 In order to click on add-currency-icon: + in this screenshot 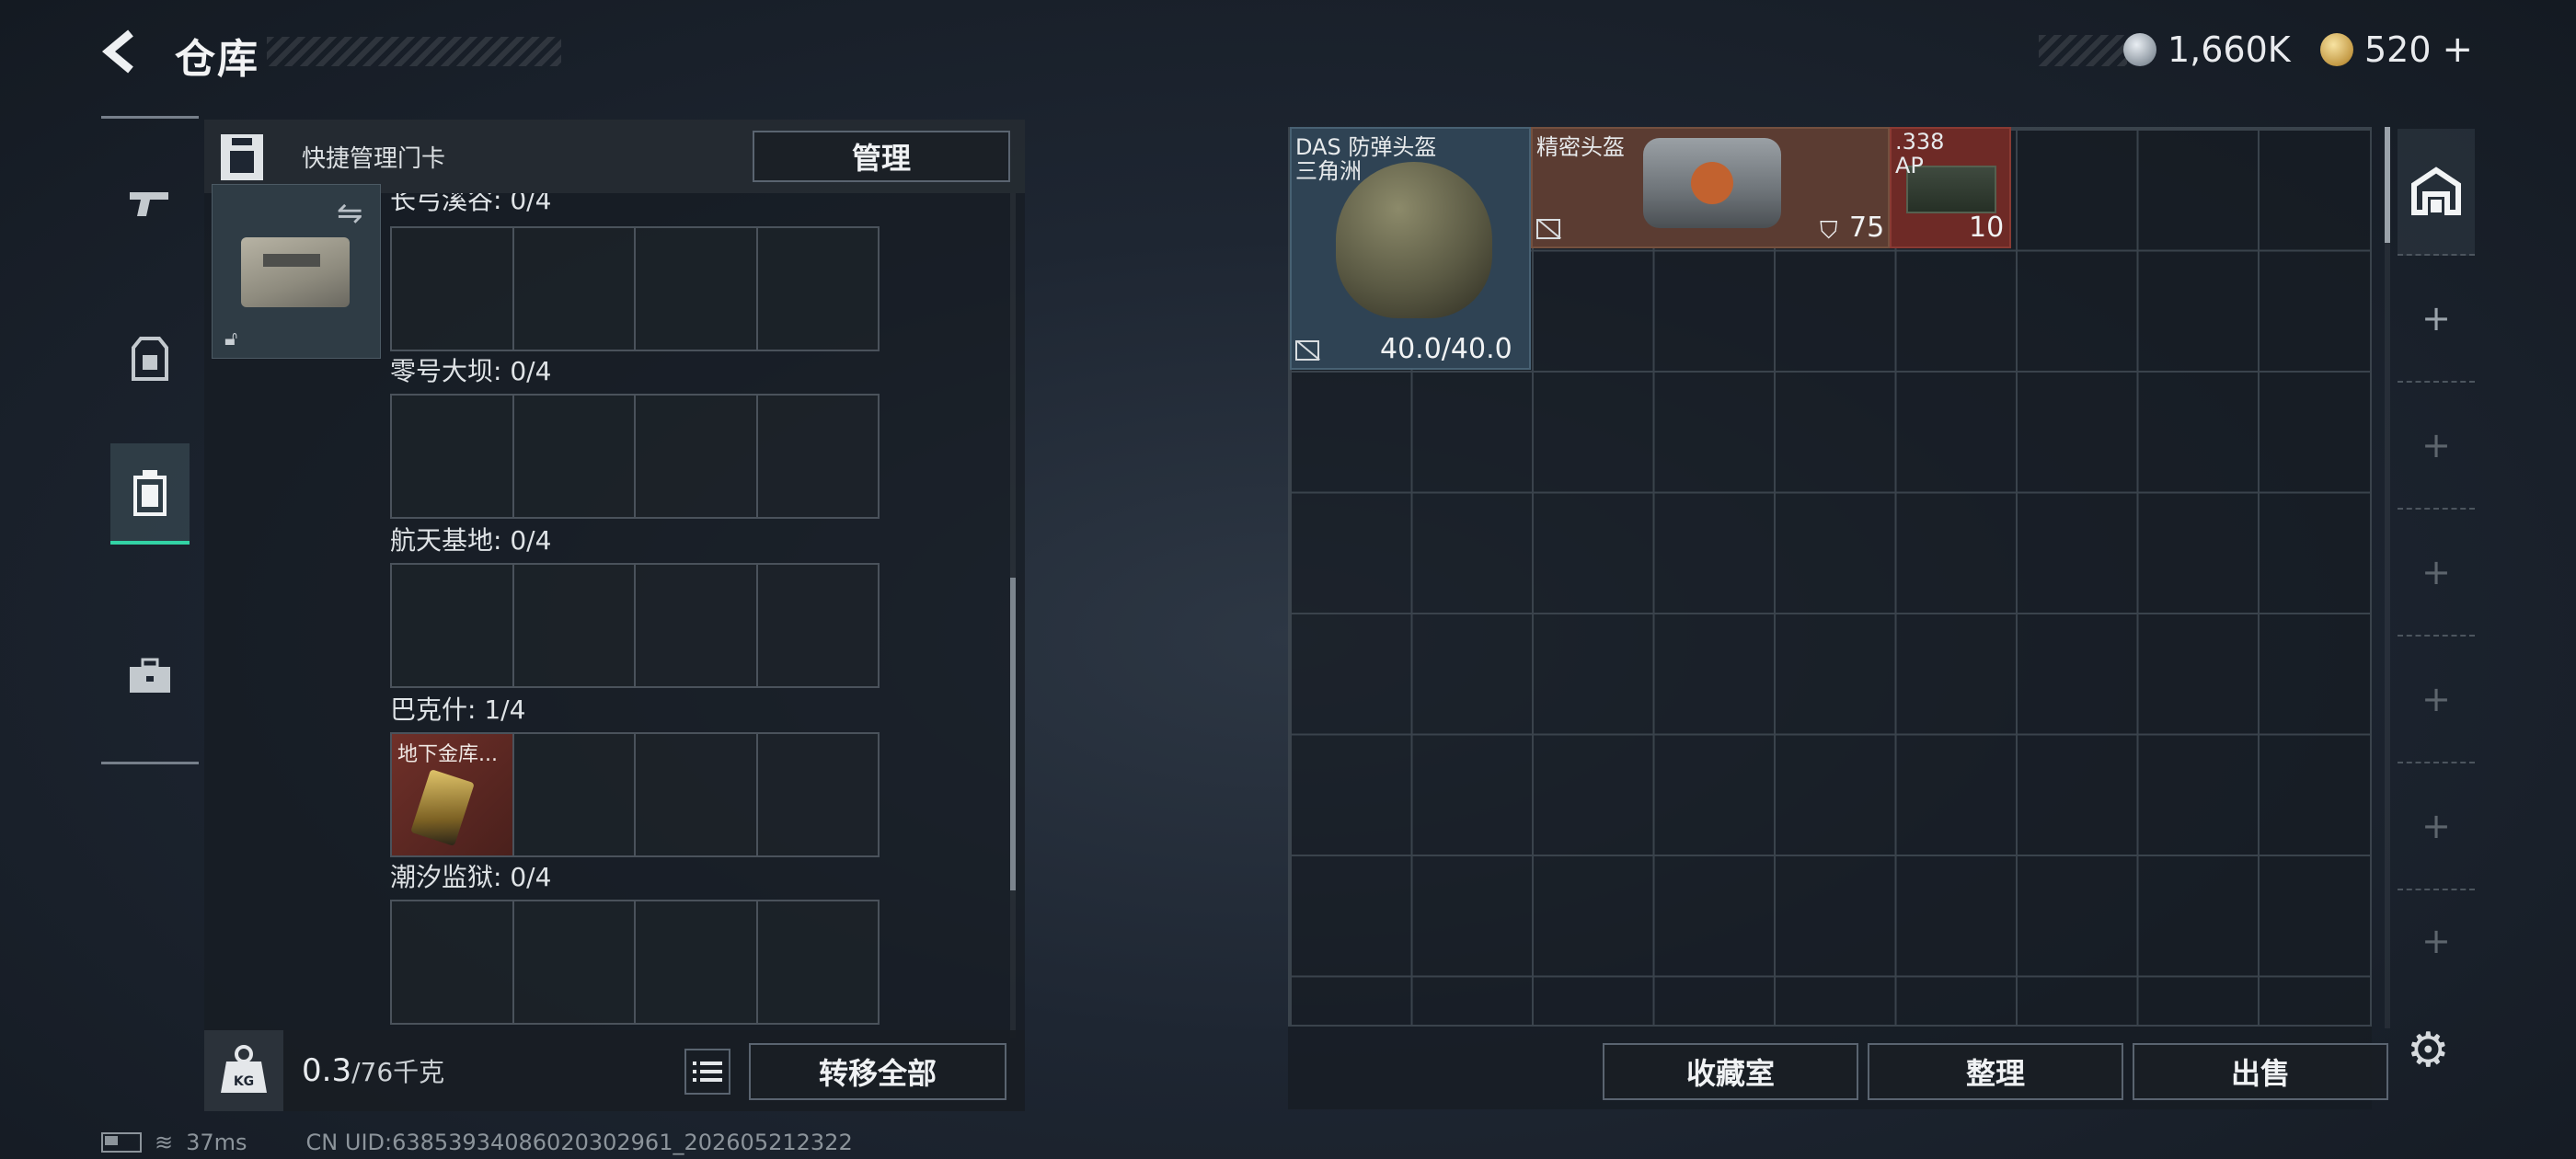, I will do `click(2458, 50)`.